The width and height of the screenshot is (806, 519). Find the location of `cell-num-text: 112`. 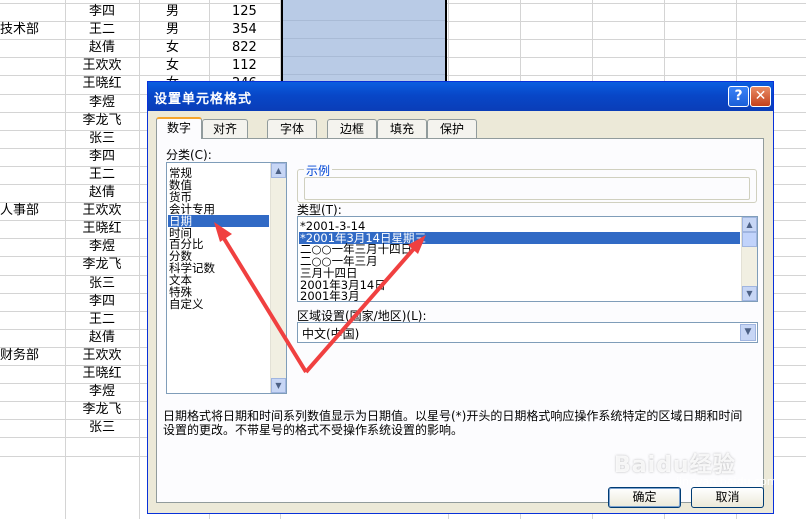

cell-num-text: 112 is located at coordinates (244, 65).